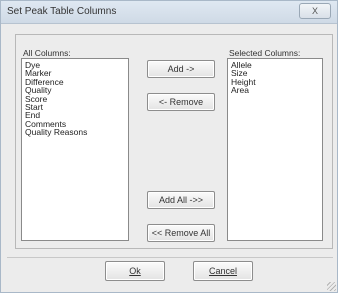 The height and width of the screenshot is (293, 338). What do you see at coordinates (181, 69) in the screenshot?
I see `add-button: Add ->` at bounding box center [181, 69].